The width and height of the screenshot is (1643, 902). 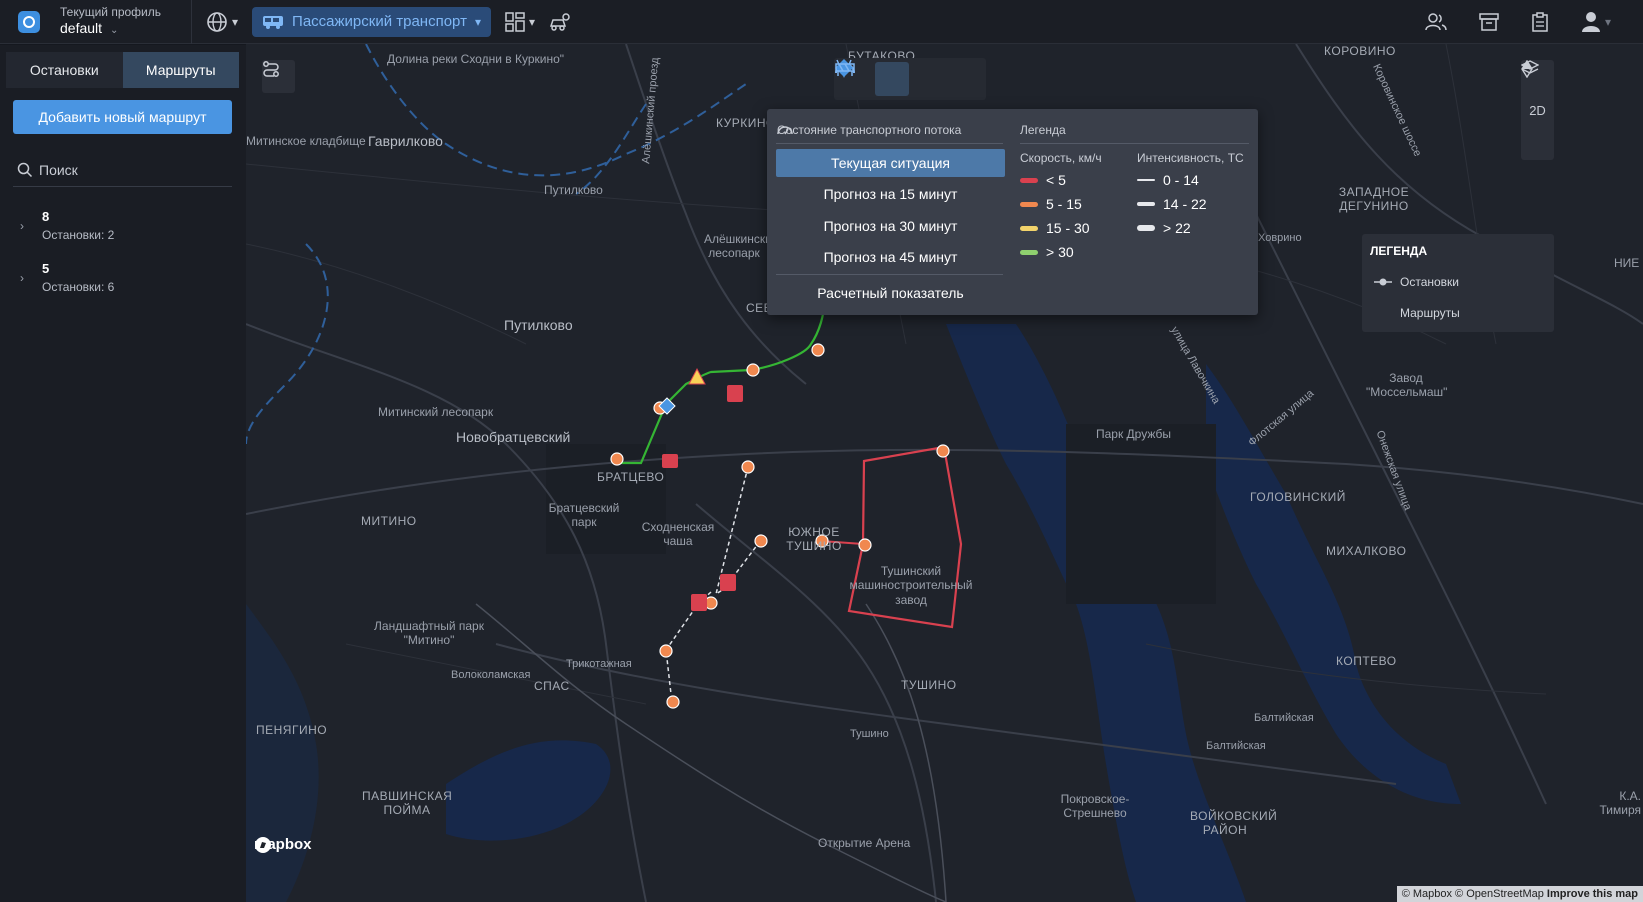 What do you see at coordinates (407, 803) in the screenshot?
I see `map-label: ПАВШИНСКАЯ ПОЙМА` at bounding box center [407, 803].